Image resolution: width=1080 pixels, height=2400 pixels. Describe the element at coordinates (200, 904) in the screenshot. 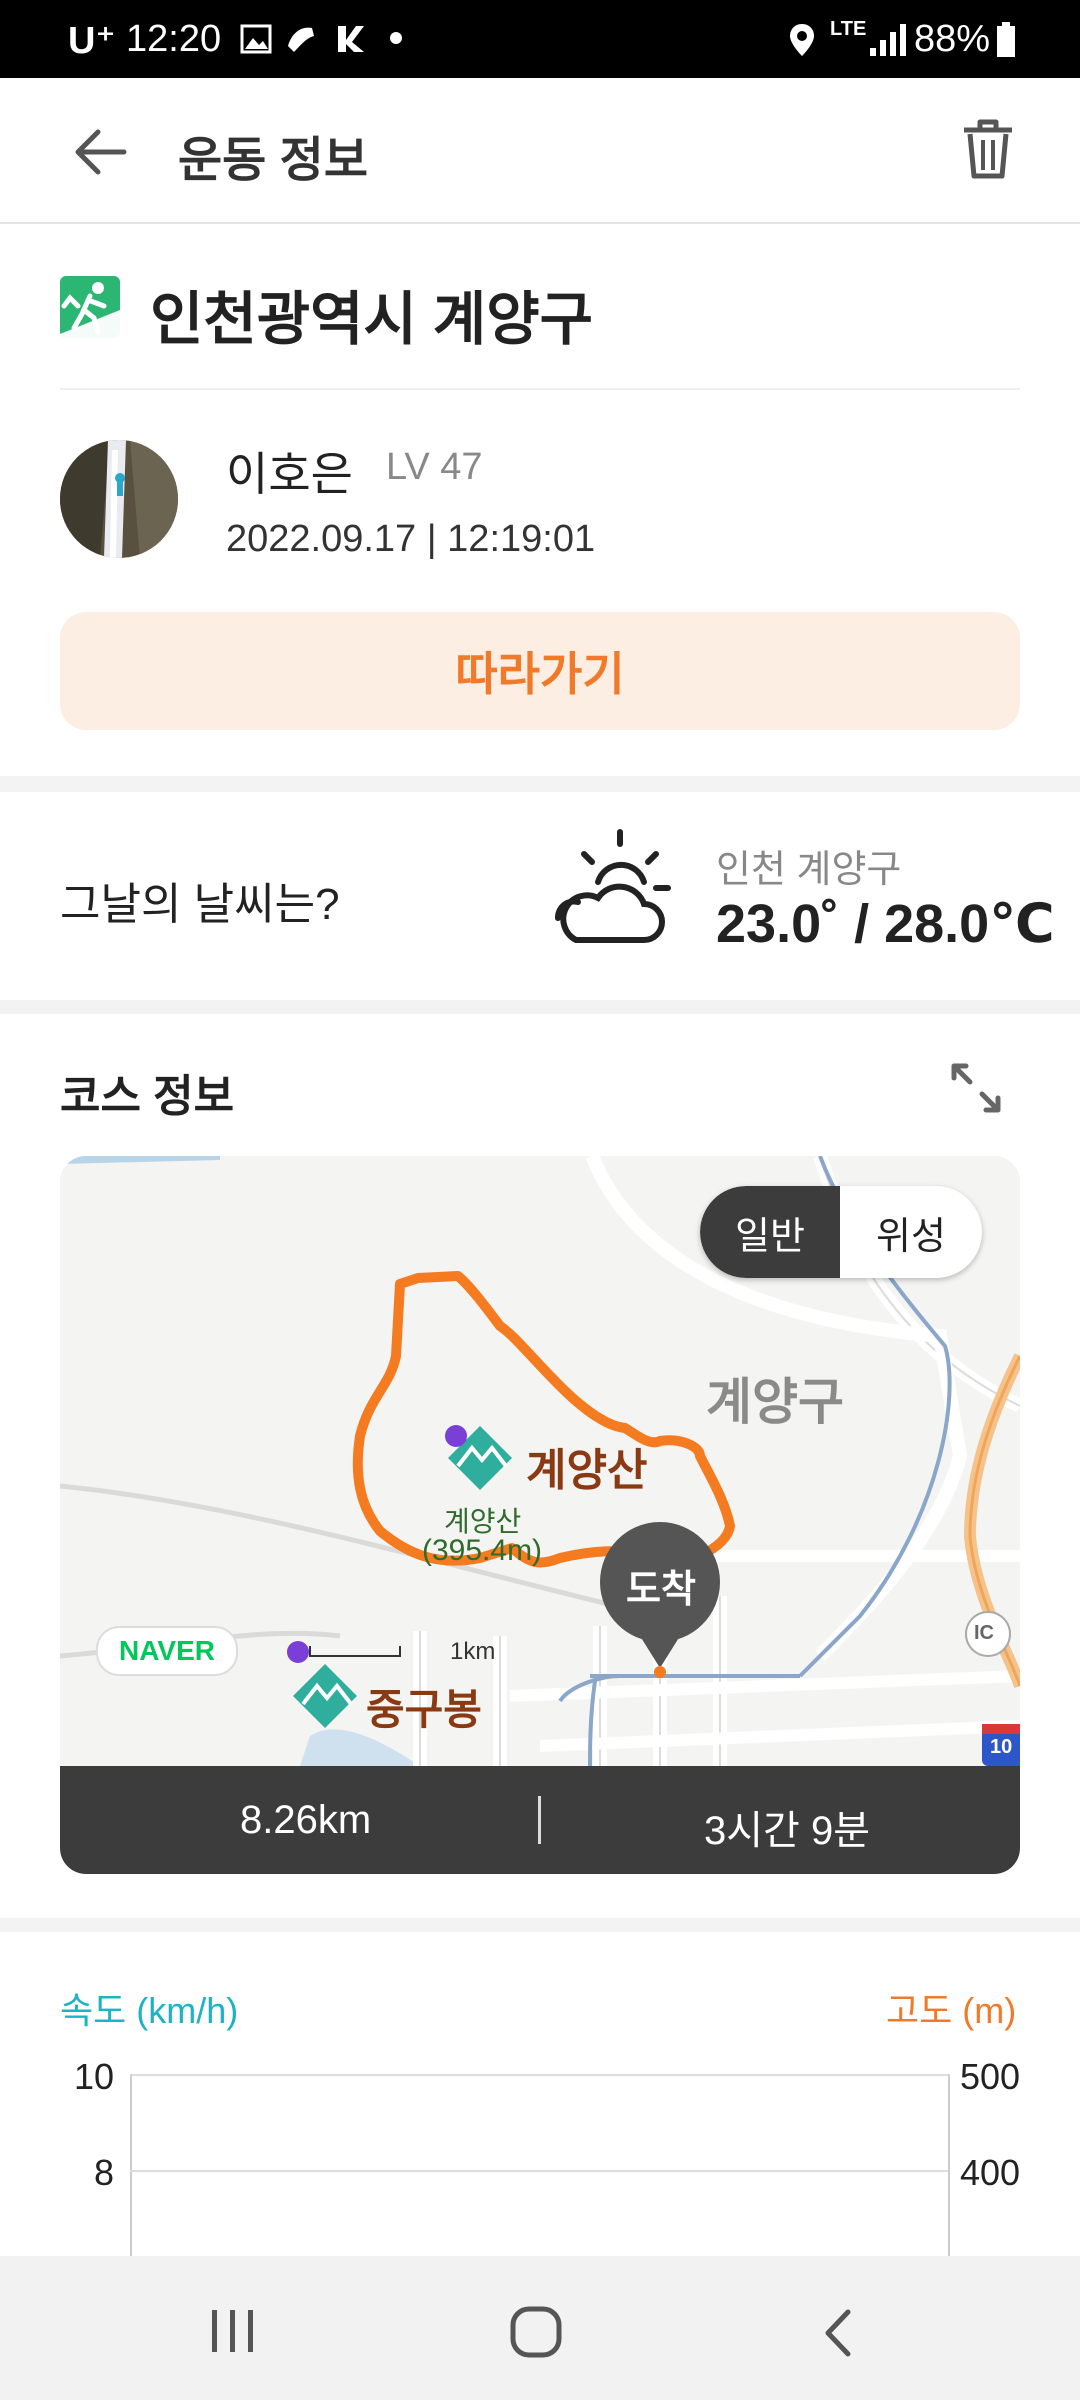

I see `weather-question: 그날의 날씨는?` at that location.